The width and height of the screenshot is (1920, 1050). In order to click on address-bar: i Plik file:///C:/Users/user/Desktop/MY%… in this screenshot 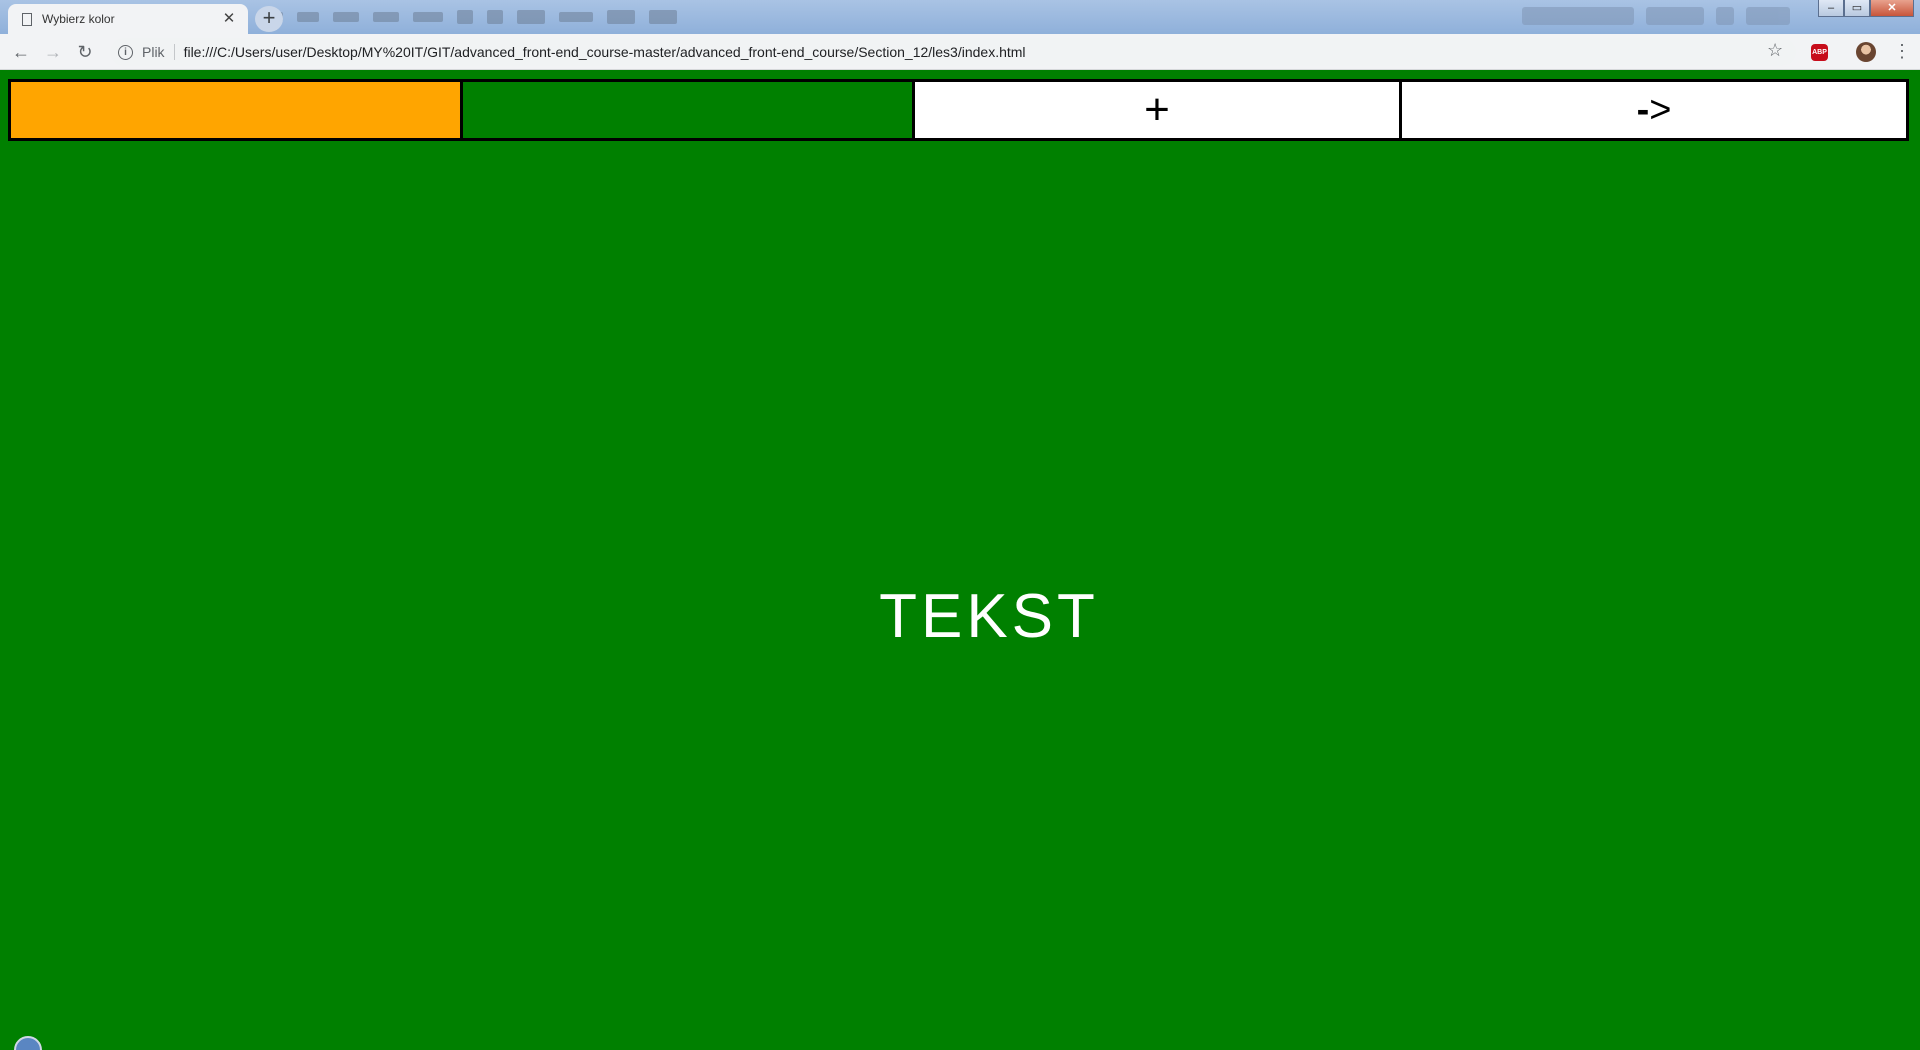, I will do `click(953, 52)`.